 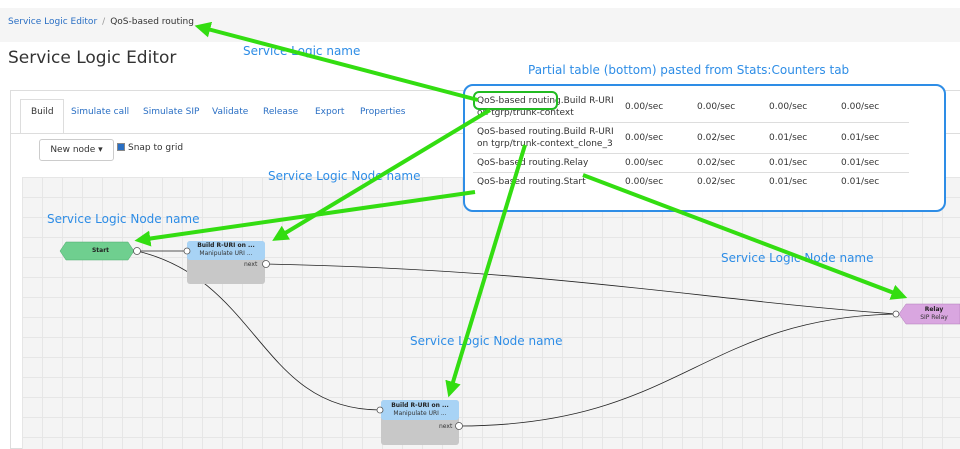 What do you see at coordinates (745, 236) in the screenshot?
I see `arrow-to-relay` at bounding box center [745, 236].